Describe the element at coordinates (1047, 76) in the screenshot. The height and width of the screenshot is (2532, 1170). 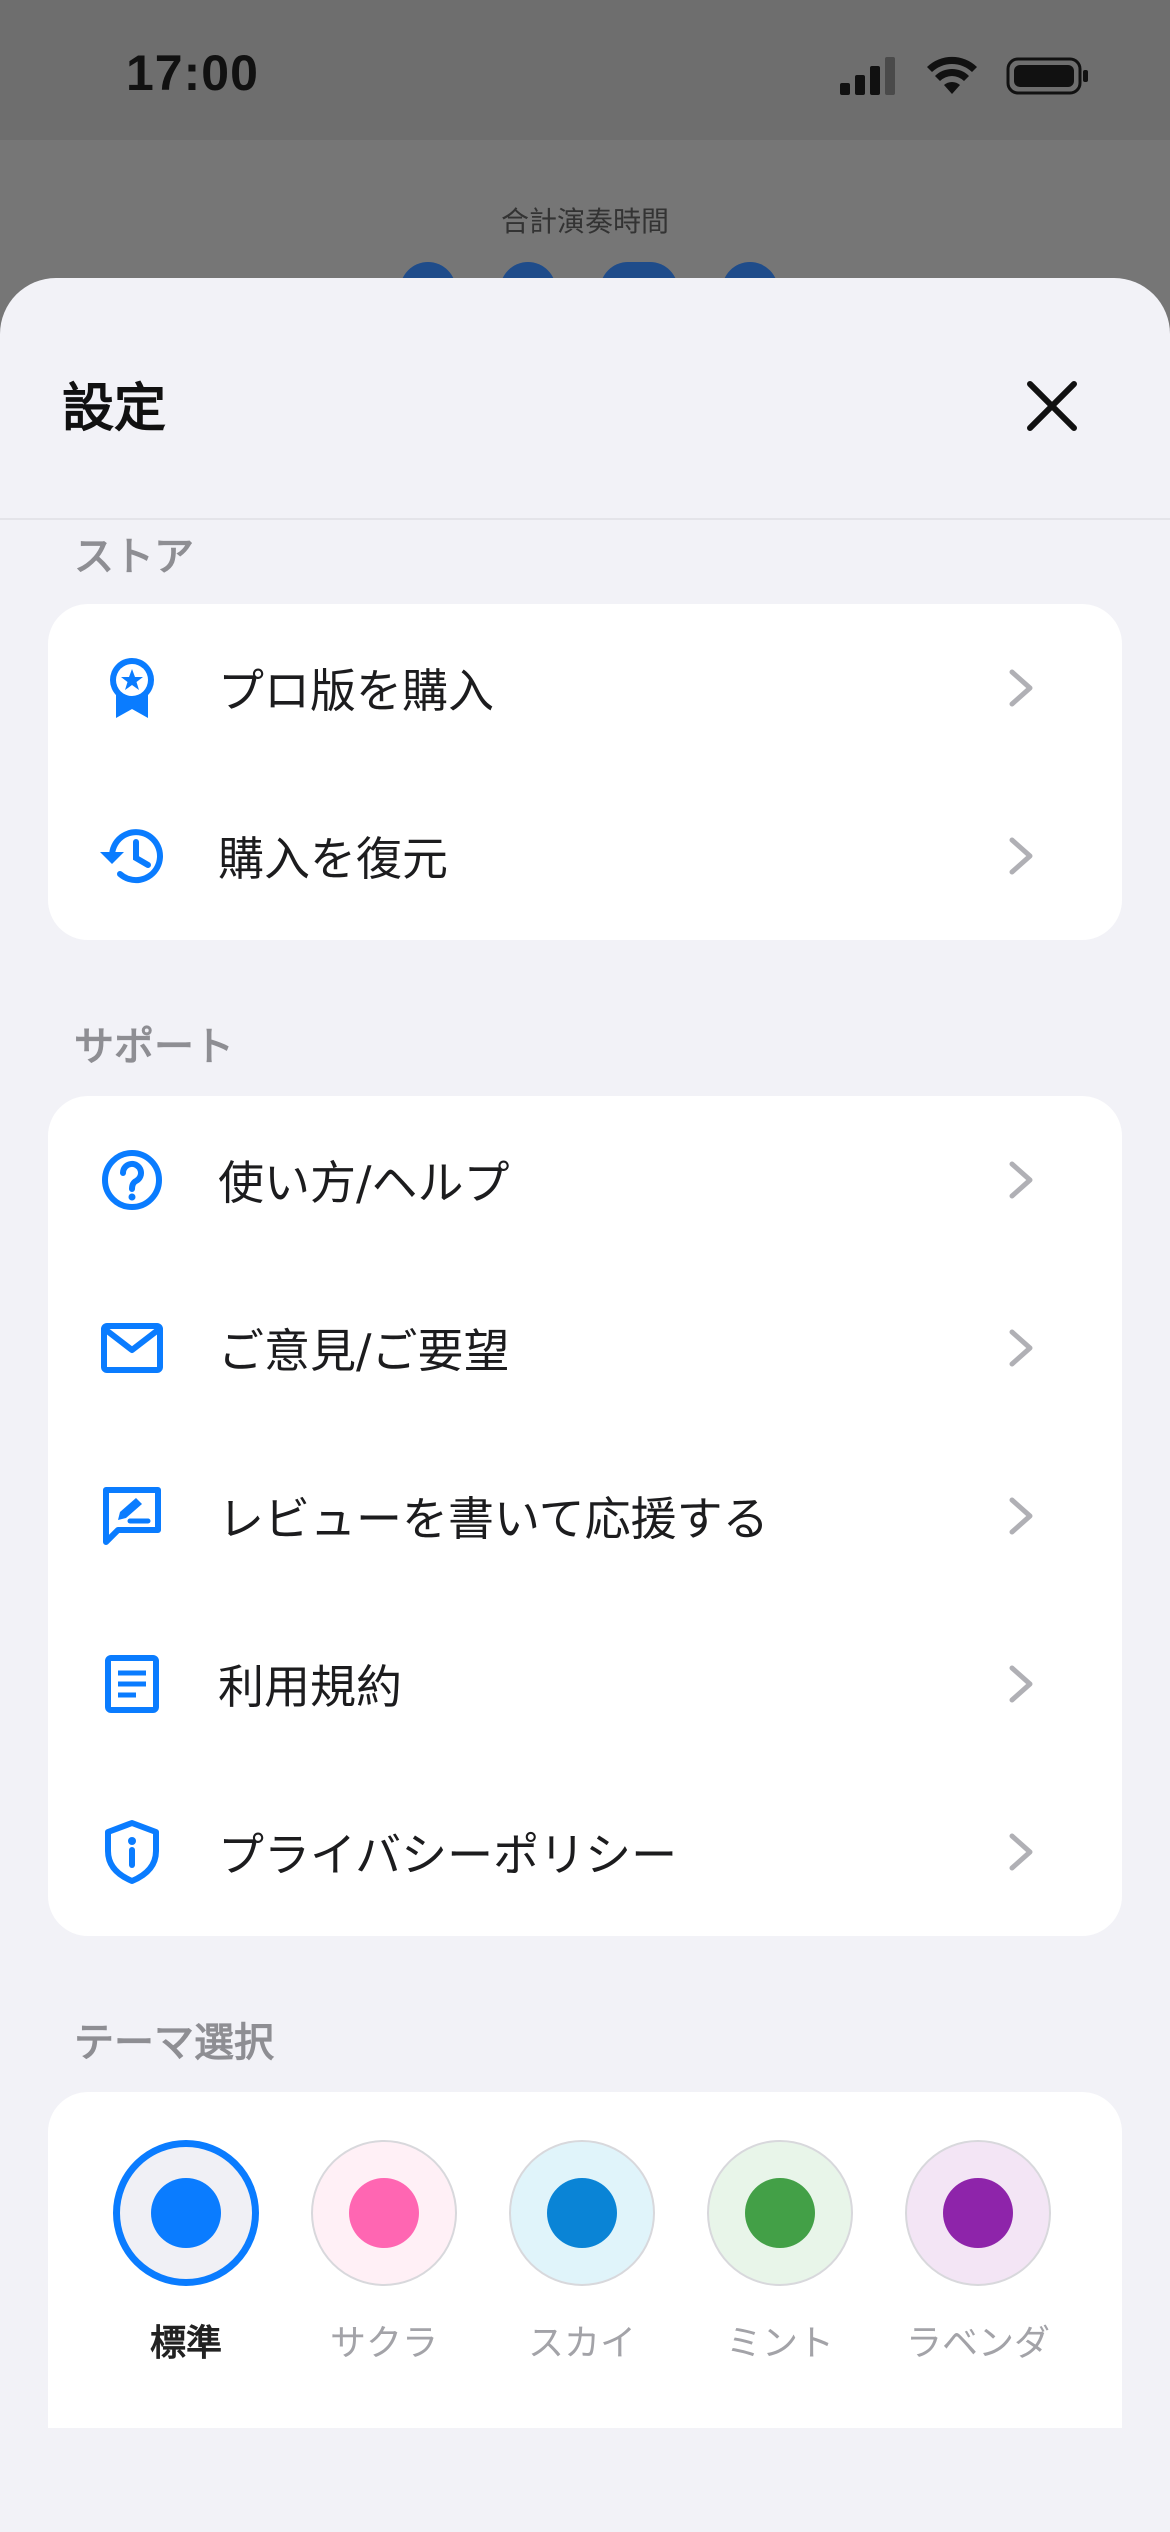
I see `battery-icon` at that location.